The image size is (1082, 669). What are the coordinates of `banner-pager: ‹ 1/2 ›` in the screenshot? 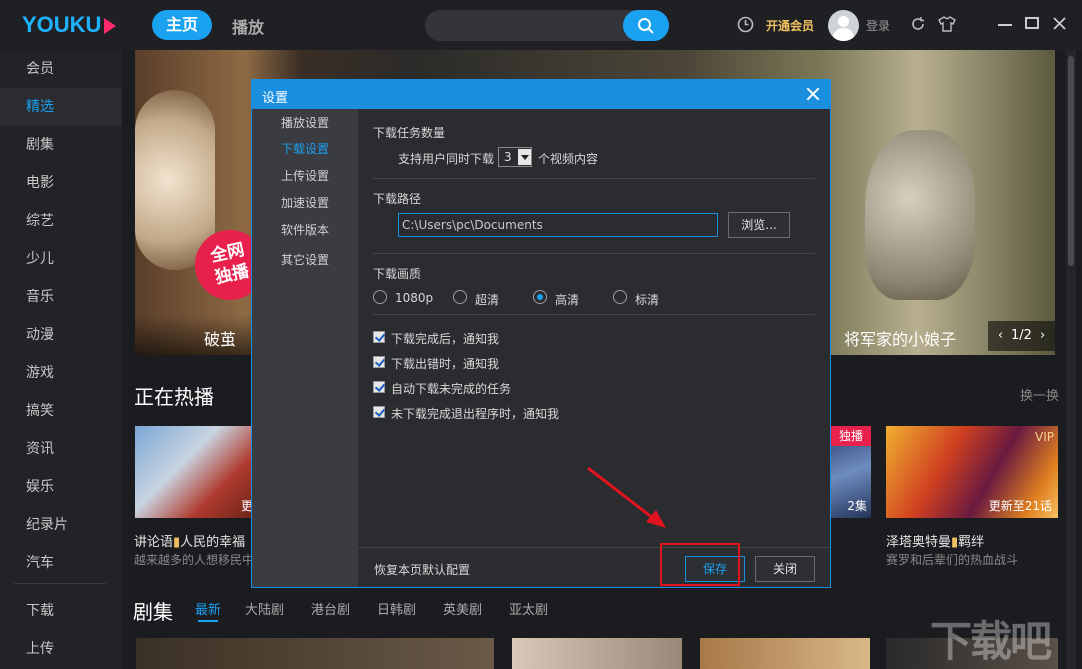 It's located at (1021, 336).